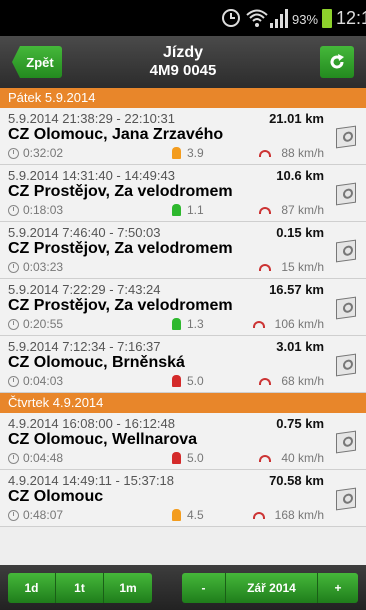  What do you see at coordinates (128, 588) in the screenshot?
I see `range-button-1m: 1m` at bounding box center [128, 588].